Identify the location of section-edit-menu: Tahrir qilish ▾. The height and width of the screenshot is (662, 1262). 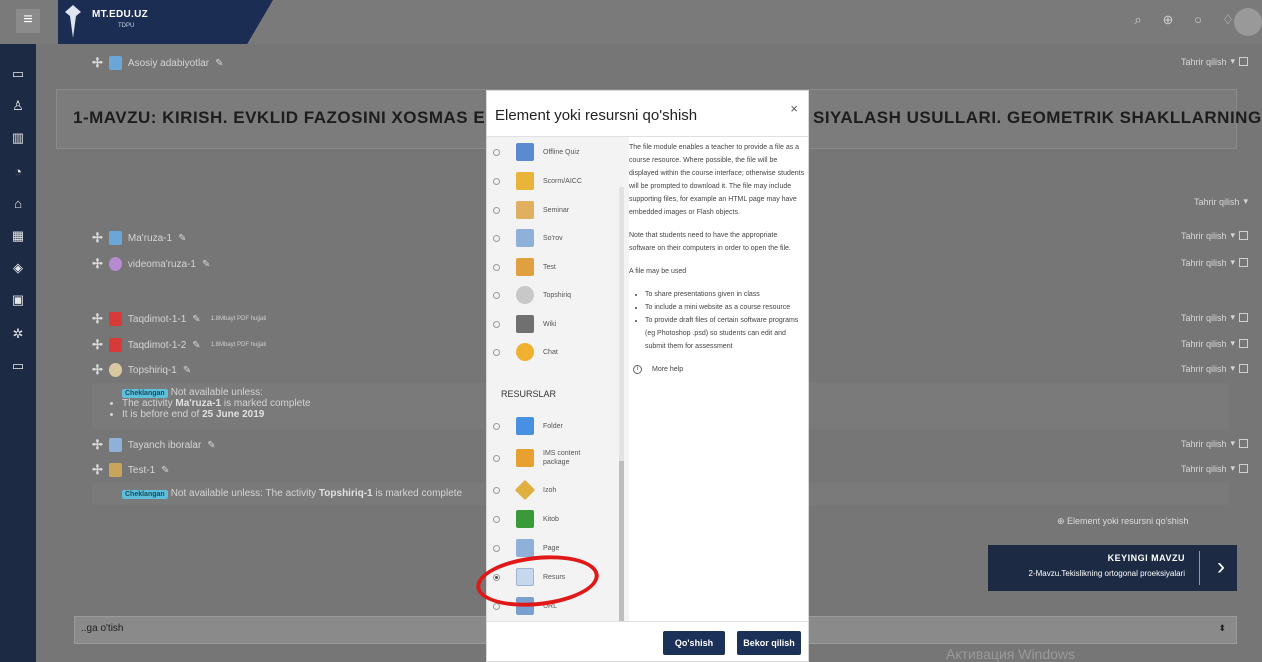
(1221, 201).